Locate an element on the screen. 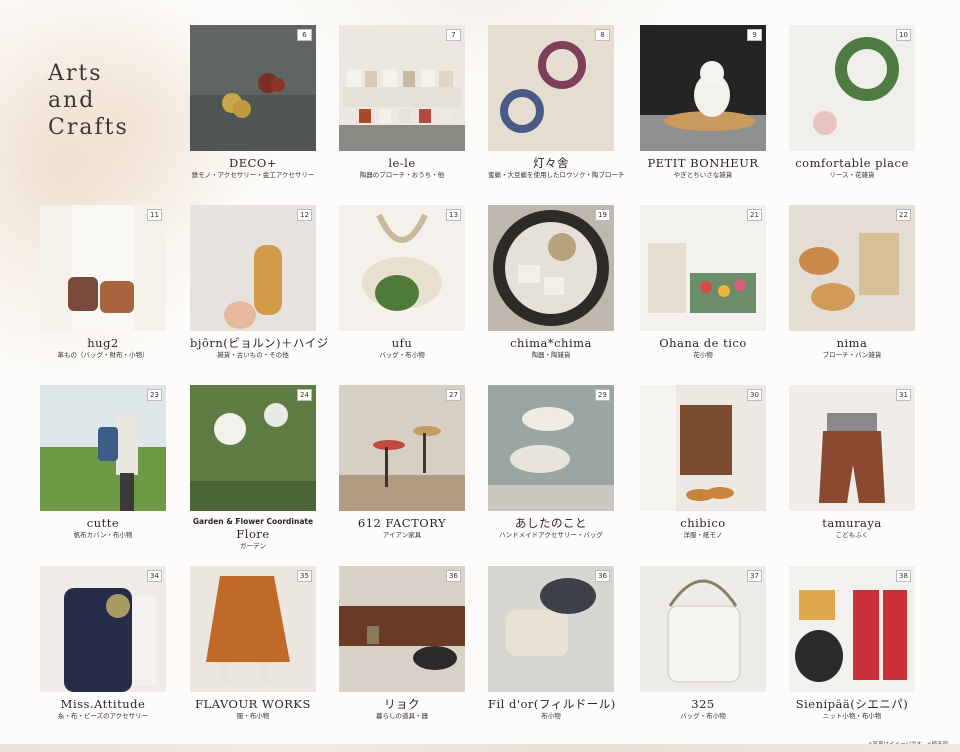 The height and width of the screenshot is (752, 960). shop-card-flavour-works: 35 FLAVOUR WORKS 服・布小物 is located at coordinates (253, 643).